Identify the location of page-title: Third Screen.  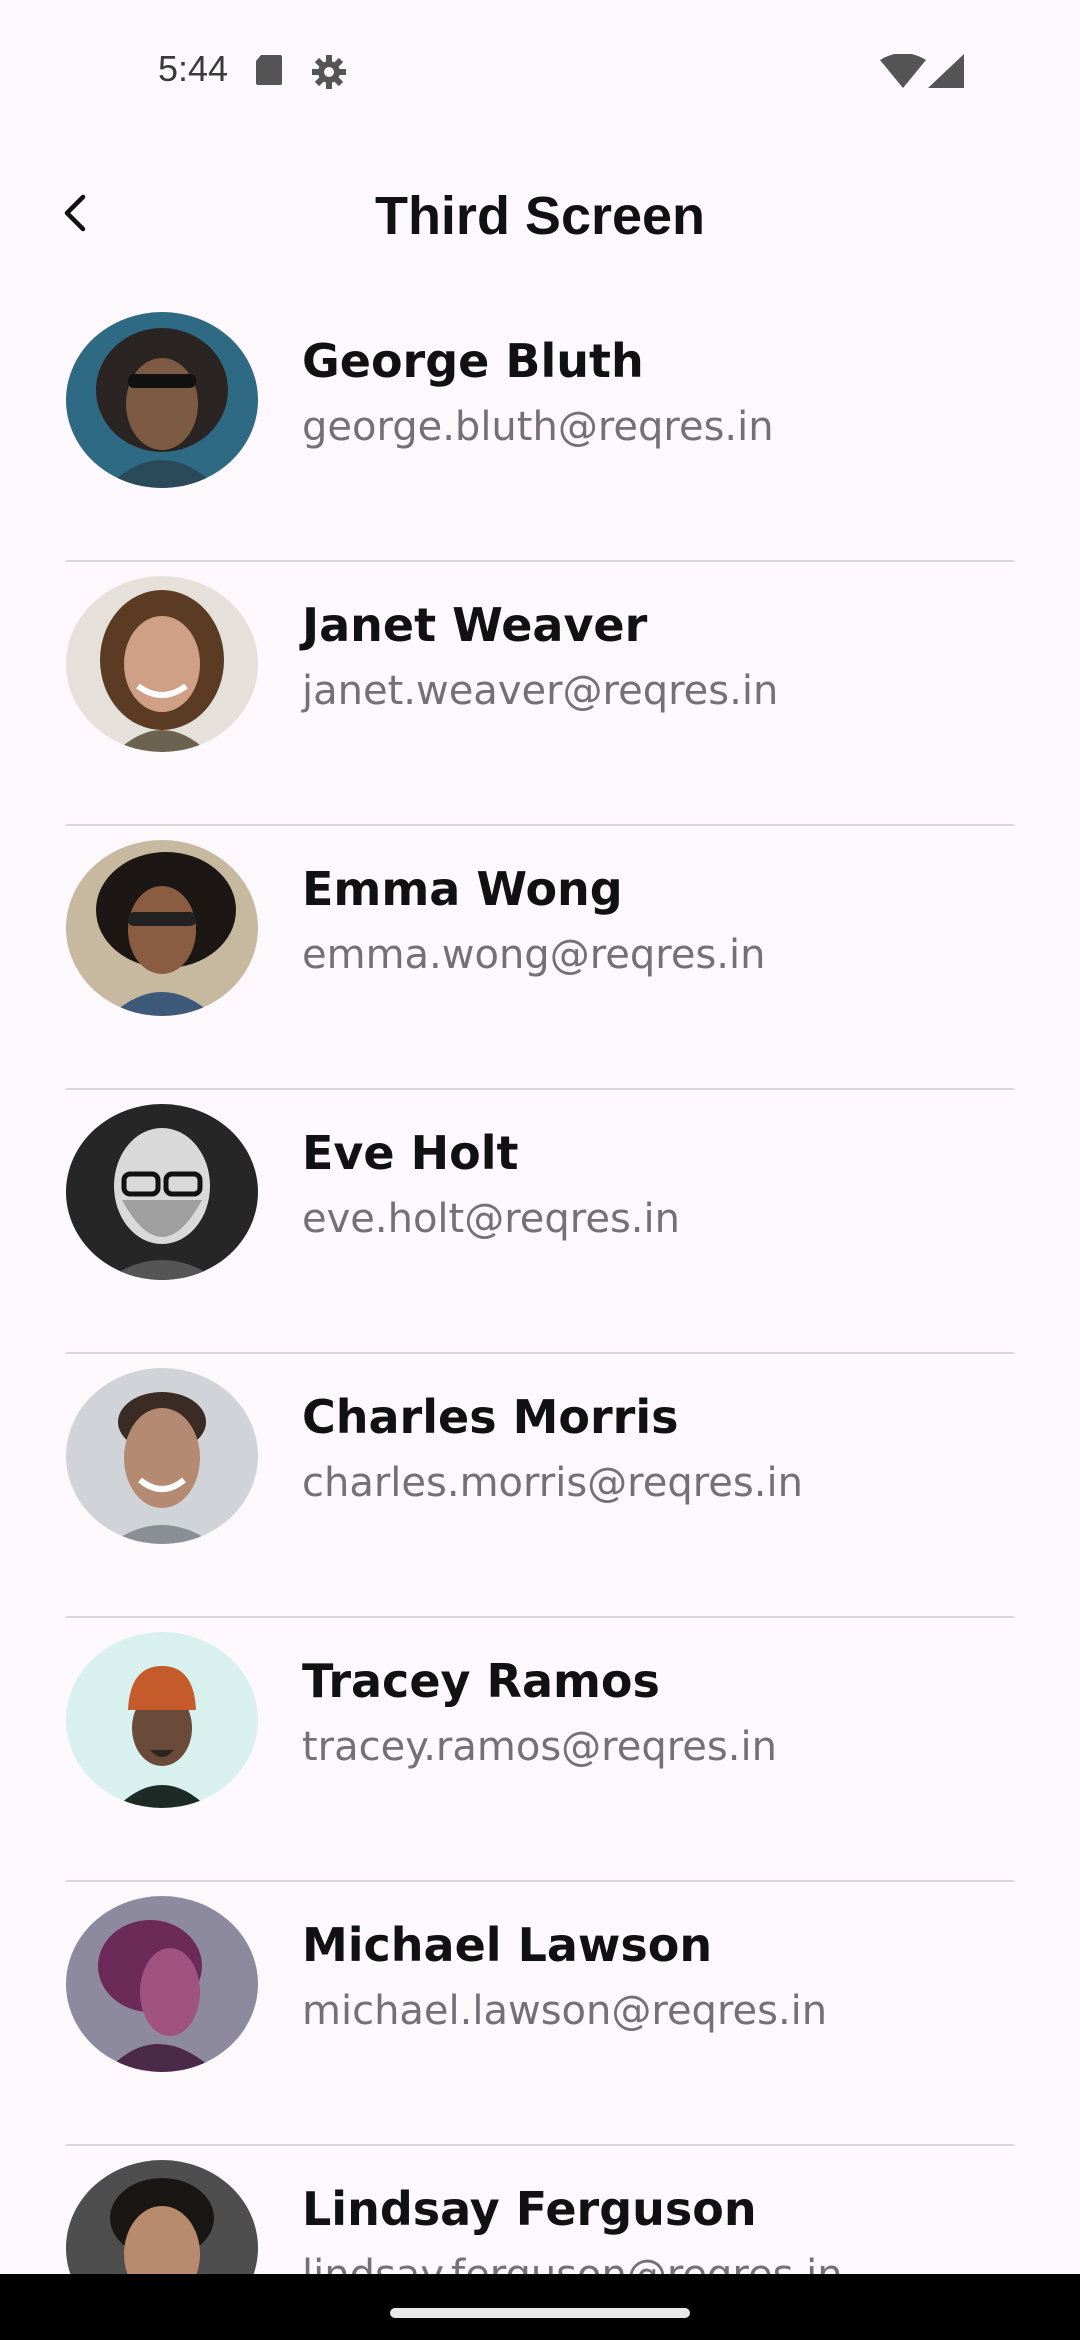
(540, 216).